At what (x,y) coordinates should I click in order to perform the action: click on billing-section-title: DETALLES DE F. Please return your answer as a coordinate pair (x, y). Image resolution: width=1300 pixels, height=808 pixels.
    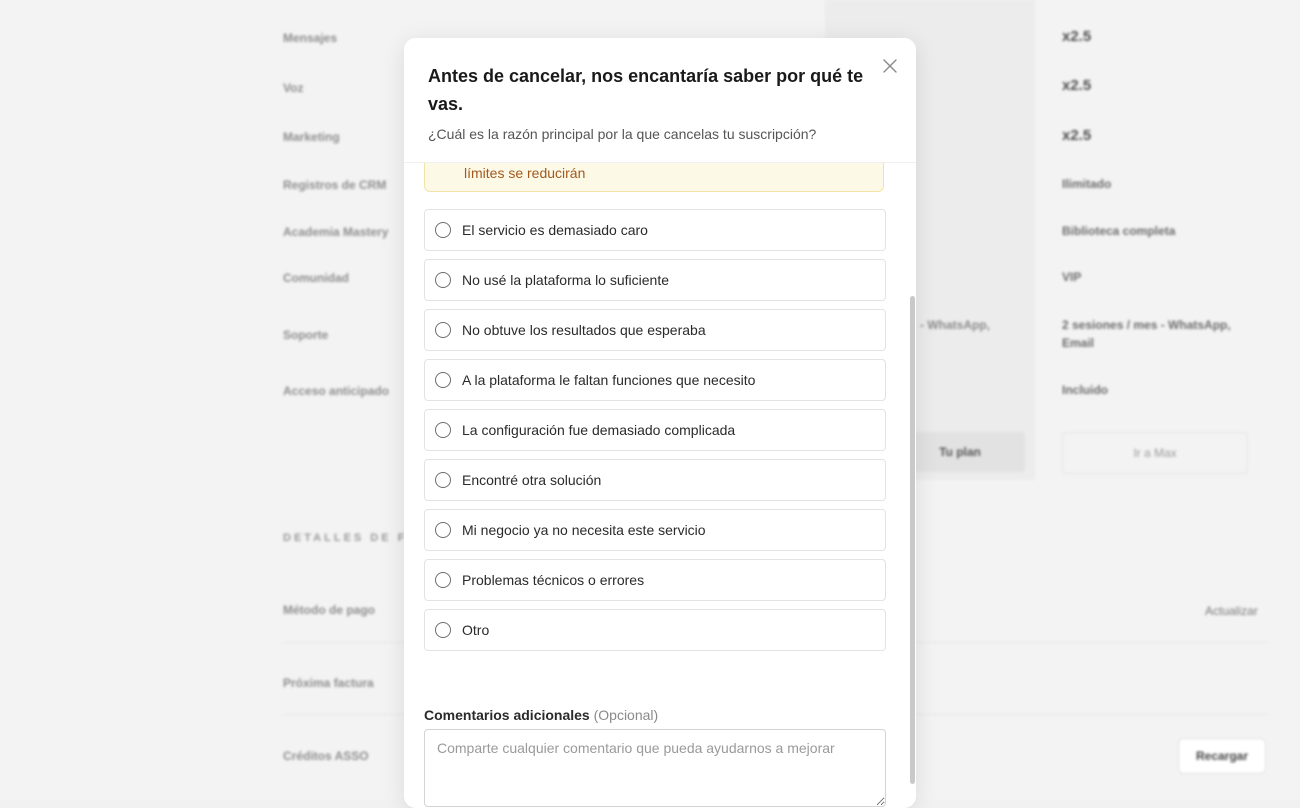
    Looking at the image, I should click on (345, 538).